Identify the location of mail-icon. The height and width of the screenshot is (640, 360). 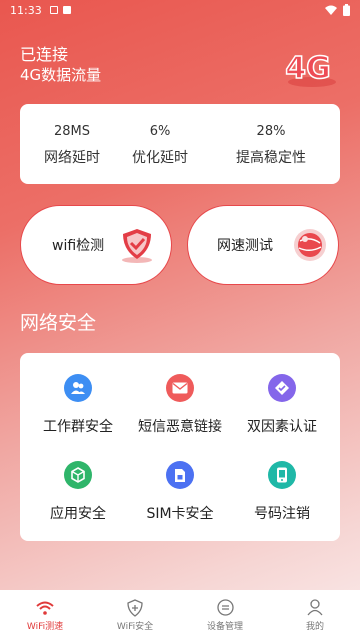
(180, 388).